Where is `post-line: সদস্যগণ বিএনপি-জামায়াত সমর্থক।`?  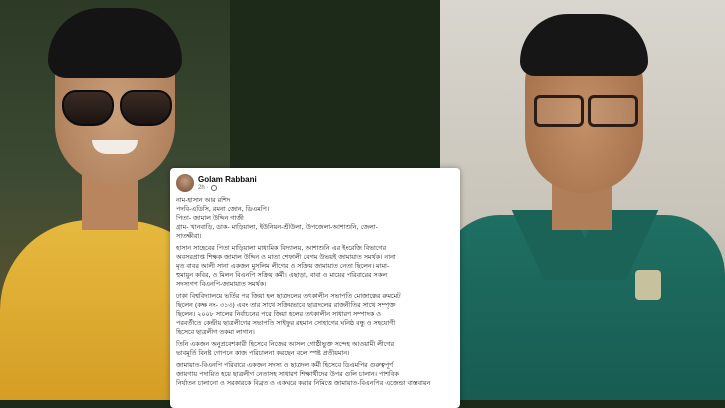
post-line: সদস্যগণ বিএনপি-জামায়াত সমর্থক। is located at coordinates (221, 284).